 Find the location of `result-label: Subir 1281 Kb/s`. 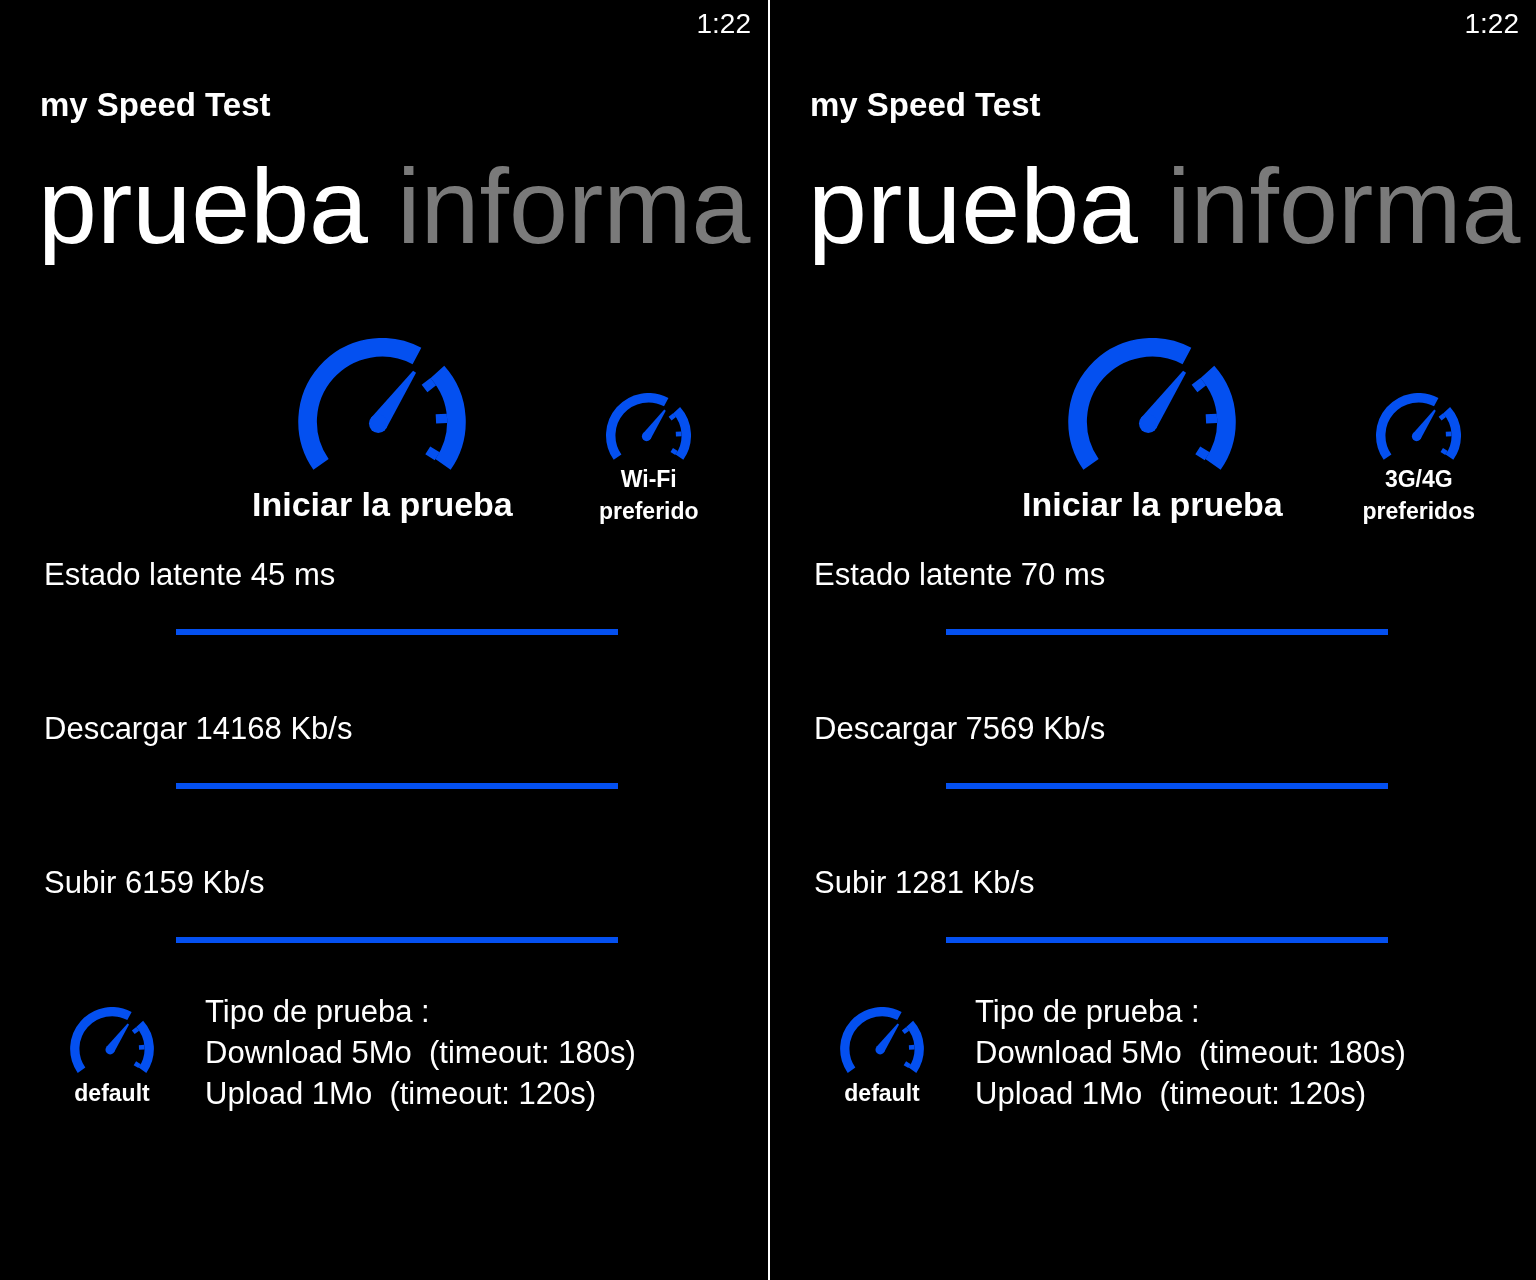

result-label: Subir 1281 Kb/s is located at coordinates (924, 883).